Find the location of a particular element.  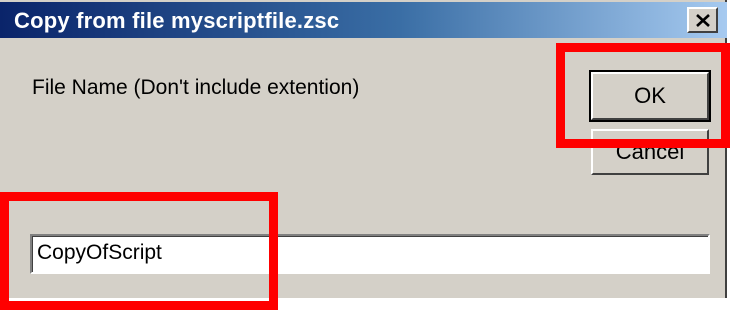

close-icon is located at coordinates (702, 20).